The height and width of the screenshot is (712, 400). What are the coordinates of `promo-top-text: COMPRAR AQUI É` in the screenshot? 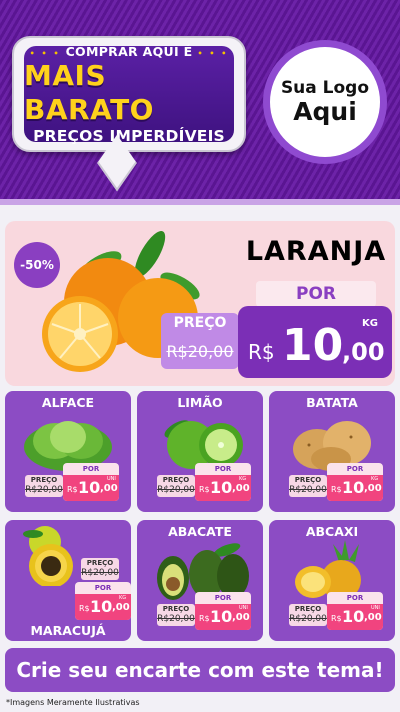 It's located at (129, 51).